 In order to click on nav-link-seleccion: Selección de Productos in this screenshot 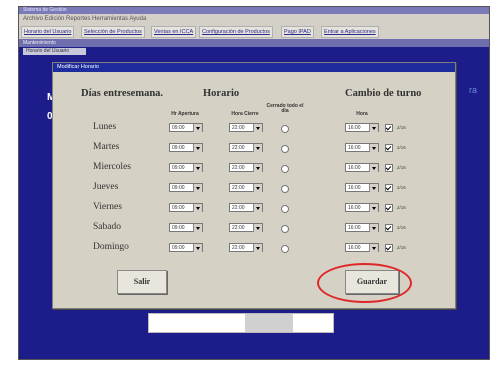, I will do `click(113, 32)`.